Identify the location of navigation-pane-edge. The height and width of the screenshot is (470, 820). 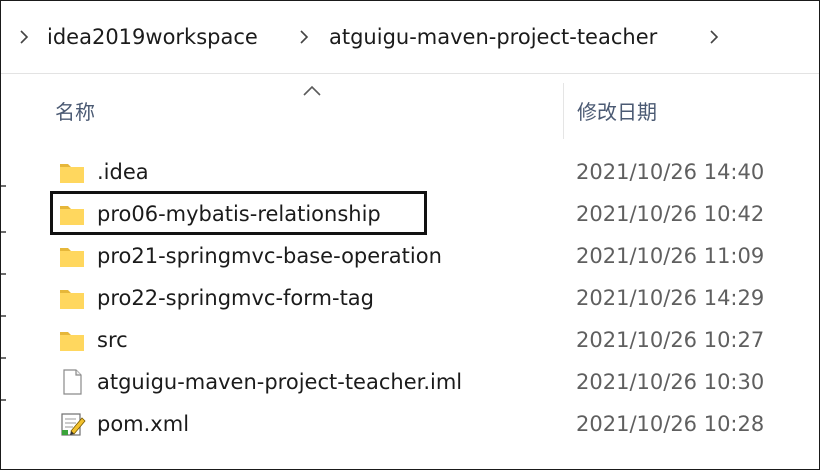
(8, 271).